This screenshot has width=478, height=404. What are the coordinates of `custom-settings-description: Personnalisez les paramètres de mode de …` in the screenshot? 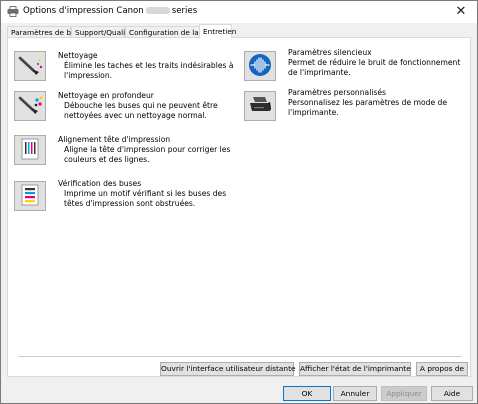 It's located at (368, 107).